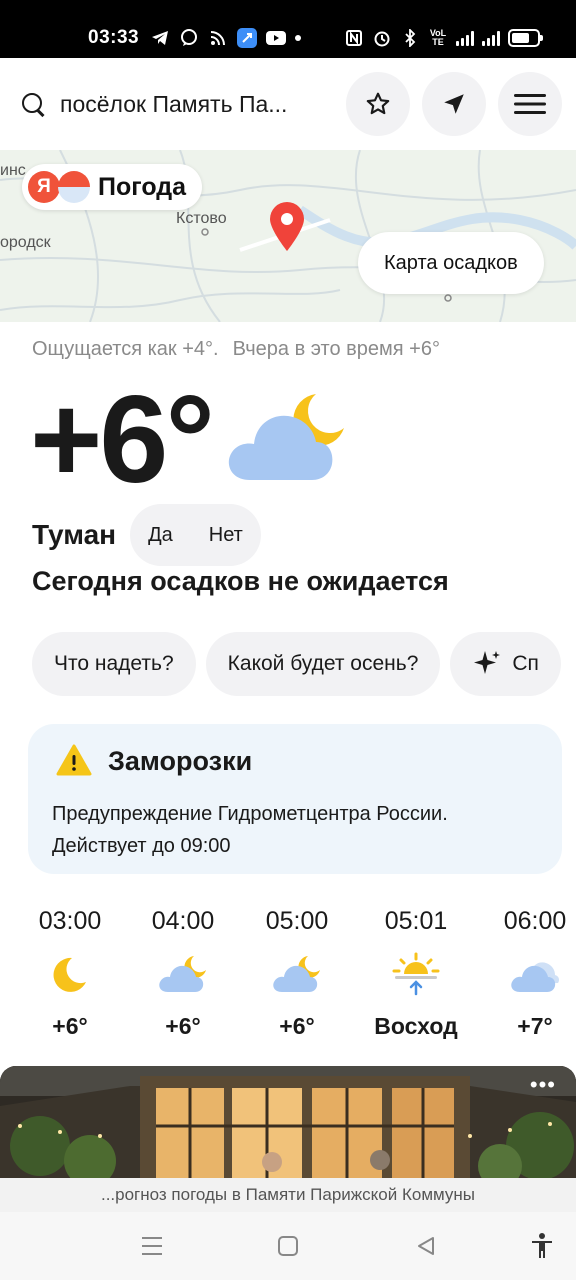 Image resolution: width=576 pixels, height=1280 pixels. I want to click on home-square-icon, so click(288, 1246).